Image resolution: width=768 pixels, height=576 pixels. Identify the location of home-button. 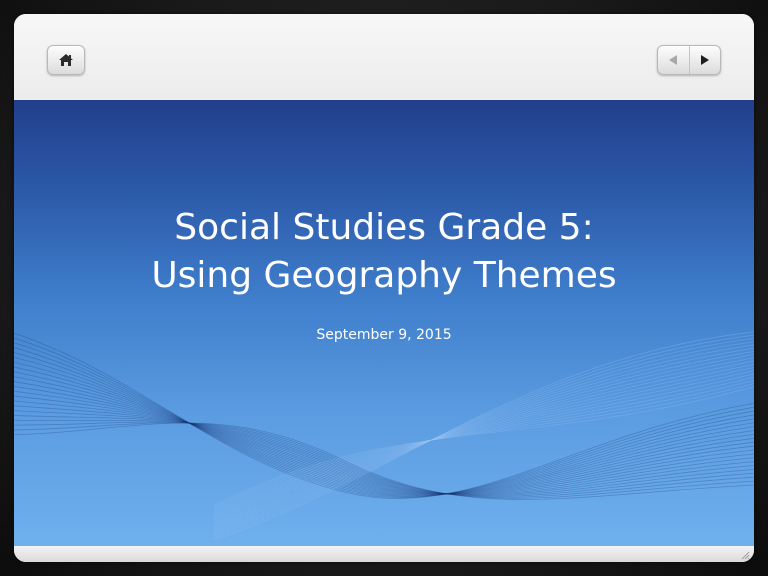
(66, 60).